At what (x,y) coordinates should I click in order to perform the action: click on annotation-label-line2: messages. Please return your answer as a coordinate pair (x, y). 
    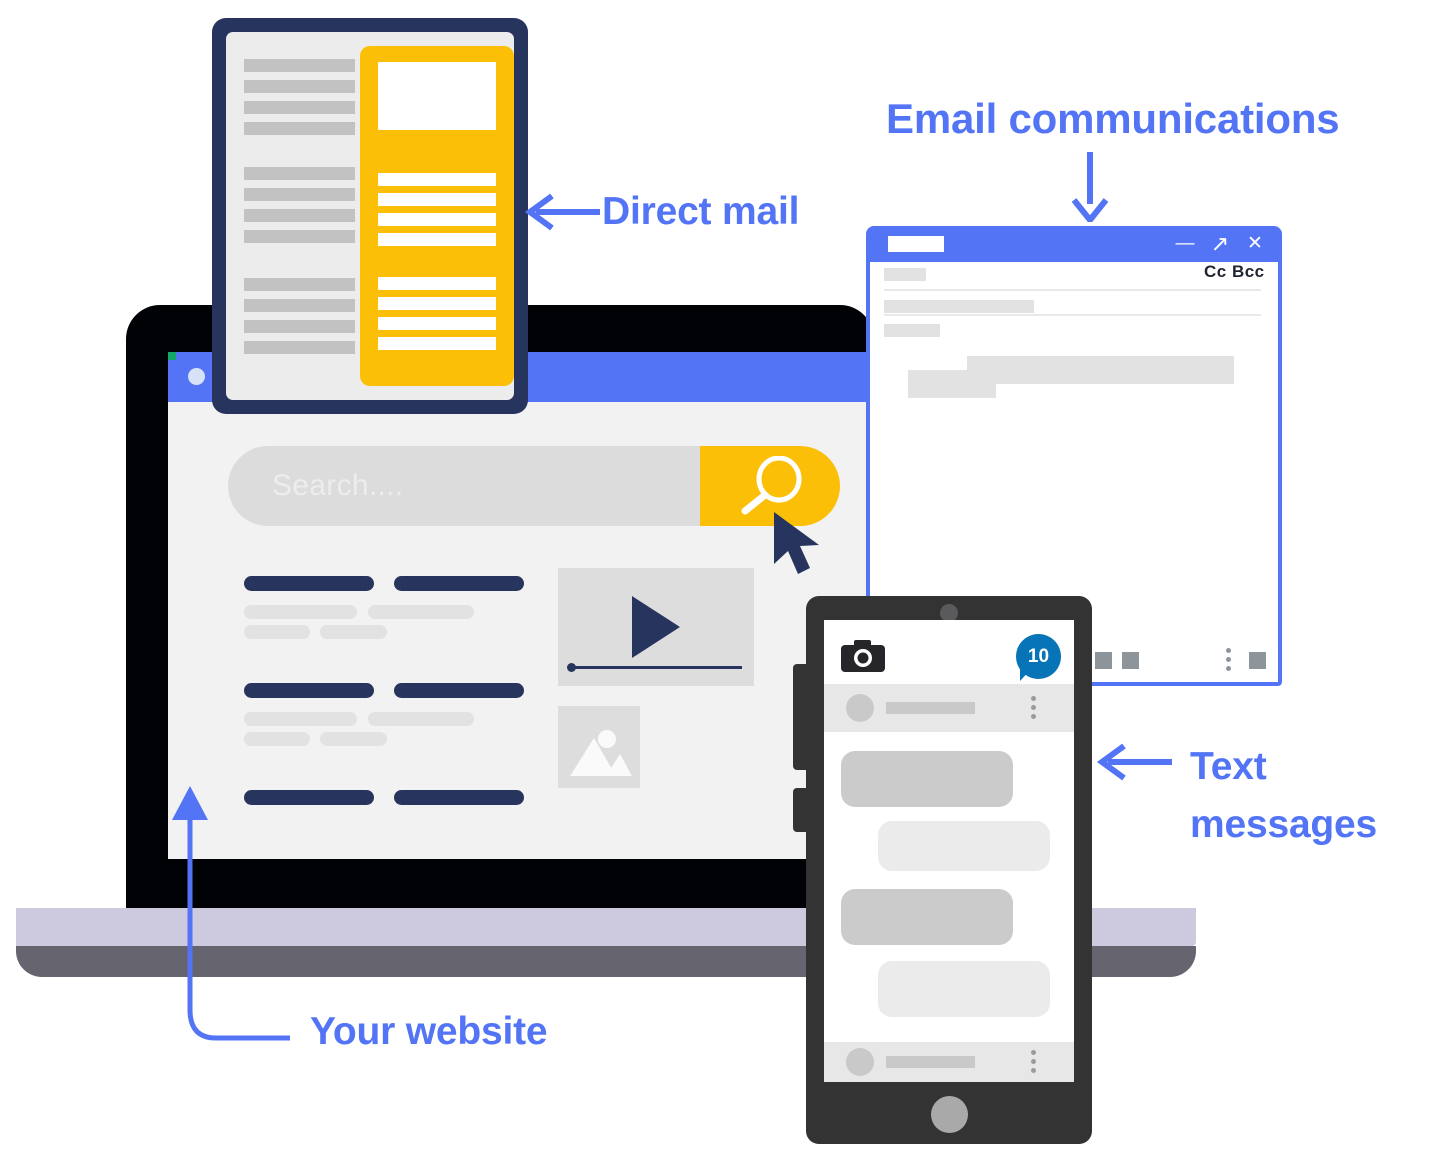
    Looking at the image, I should click on (1284, 824).